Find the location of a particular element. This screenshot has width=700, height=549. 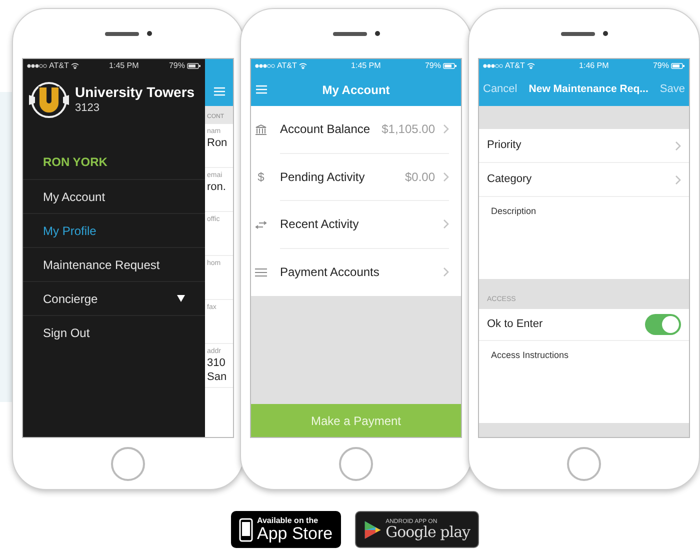

field-value: San is located at coordinates (217, 377).